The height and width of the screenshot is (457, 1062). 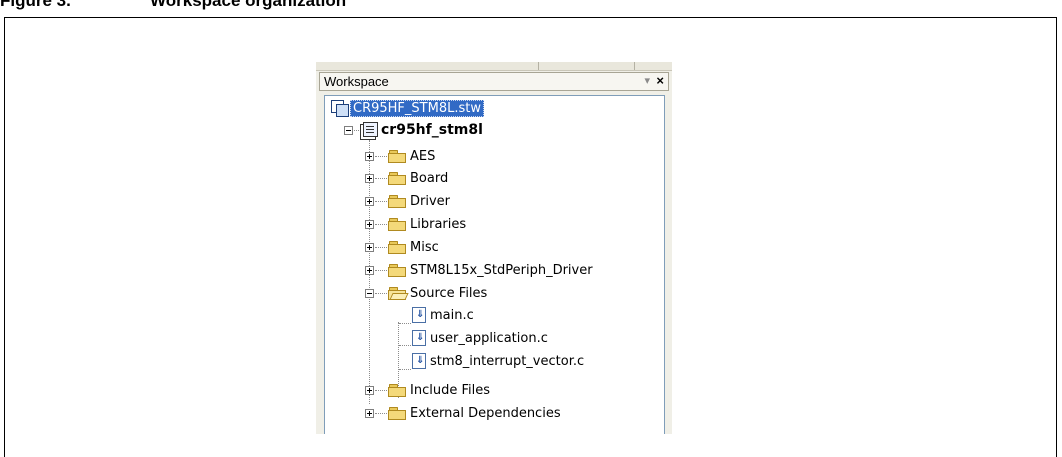 I want to click on folder-label: Libraries, so click(x=438, y=224).